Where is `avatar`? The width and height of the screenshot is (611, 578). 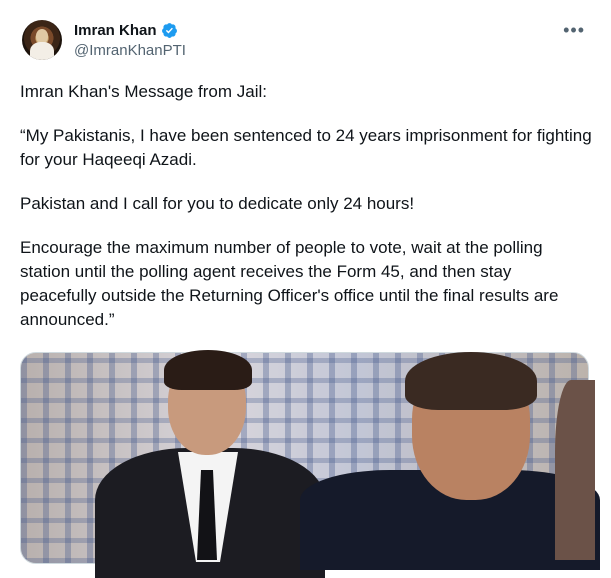 avatar is located at coordinates (42, 40).